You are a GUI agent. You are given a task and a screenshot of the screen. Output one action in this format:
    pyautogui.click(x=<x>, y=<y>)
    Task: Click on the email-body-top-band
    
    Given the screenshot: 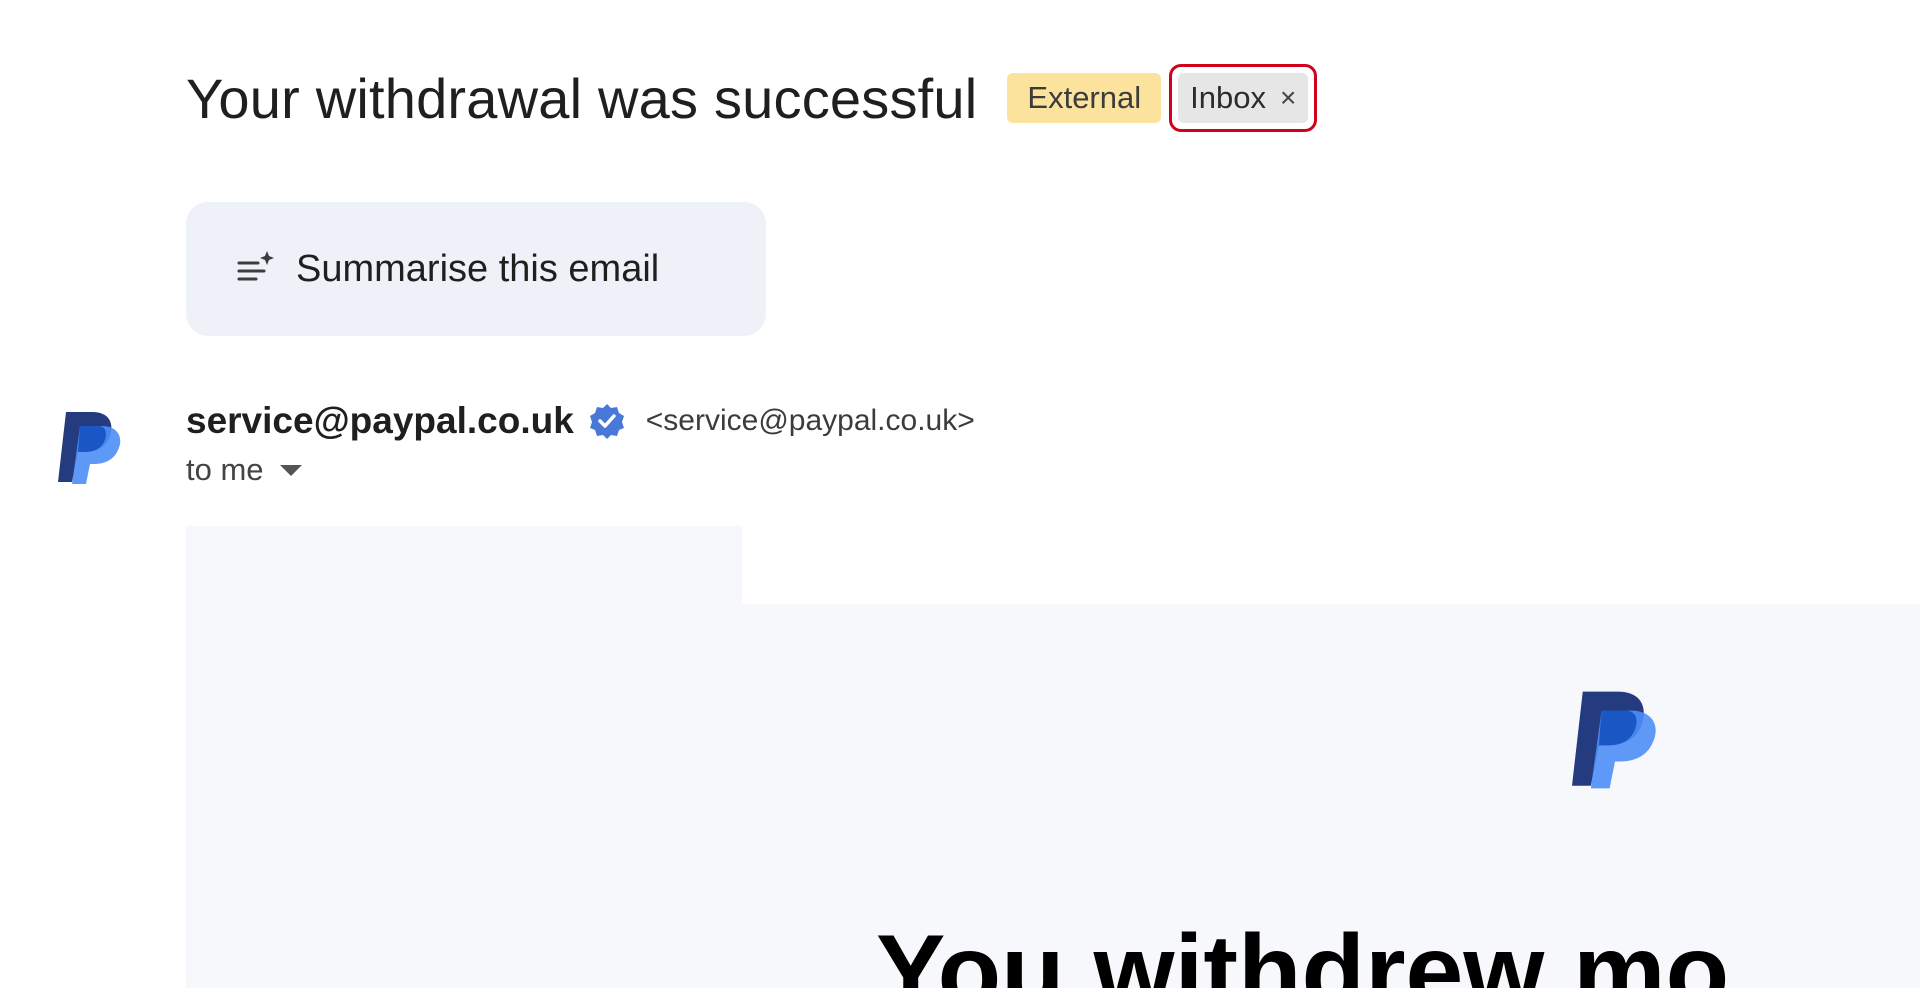 What is the action you would take?
    pyautogui.click(x=1331, y=565)
    